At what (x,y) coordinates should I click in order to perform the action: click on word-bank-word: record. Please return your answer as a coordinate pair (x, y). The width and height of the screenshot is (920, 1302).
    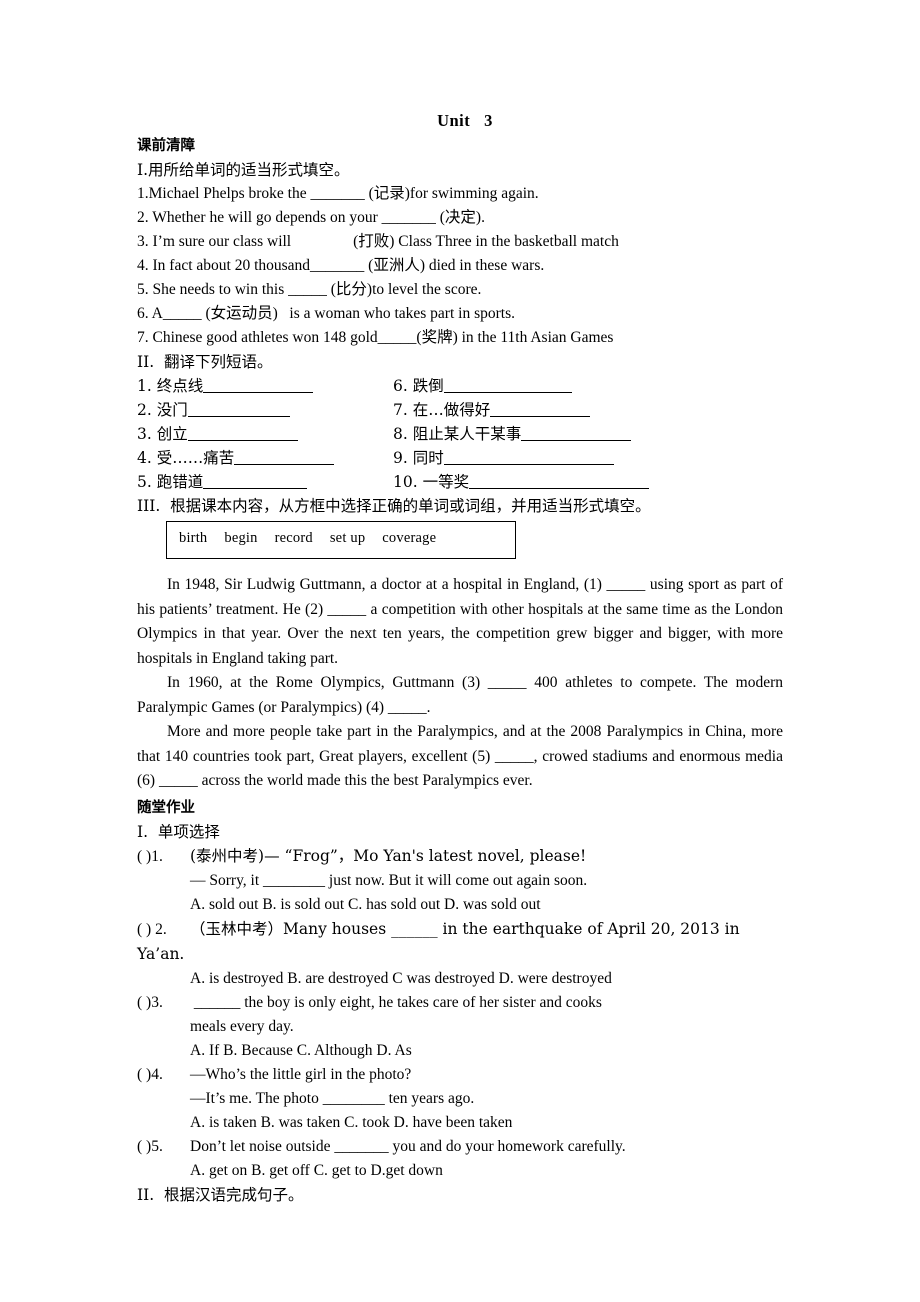
    Looking at the image, I should click on (293, 538).